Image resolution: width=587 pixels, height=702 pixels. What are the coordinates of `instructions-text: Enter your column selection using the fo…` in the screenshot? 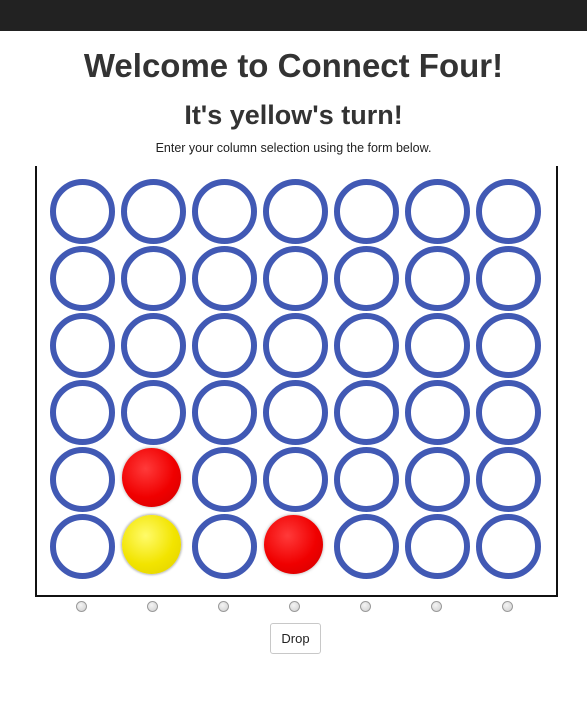 It's located at (293, 148).